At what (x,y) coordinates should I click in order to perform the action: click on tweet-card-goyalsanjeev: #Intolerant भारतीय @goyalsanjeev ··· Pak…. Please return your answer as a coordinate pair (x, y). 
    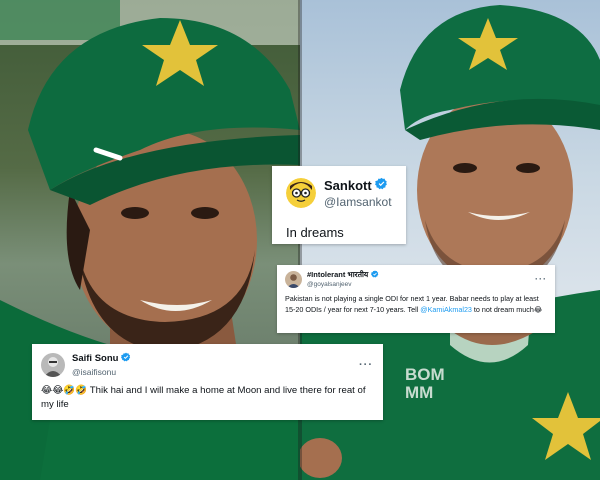
    Looking at the image, I should click on (416, 299).